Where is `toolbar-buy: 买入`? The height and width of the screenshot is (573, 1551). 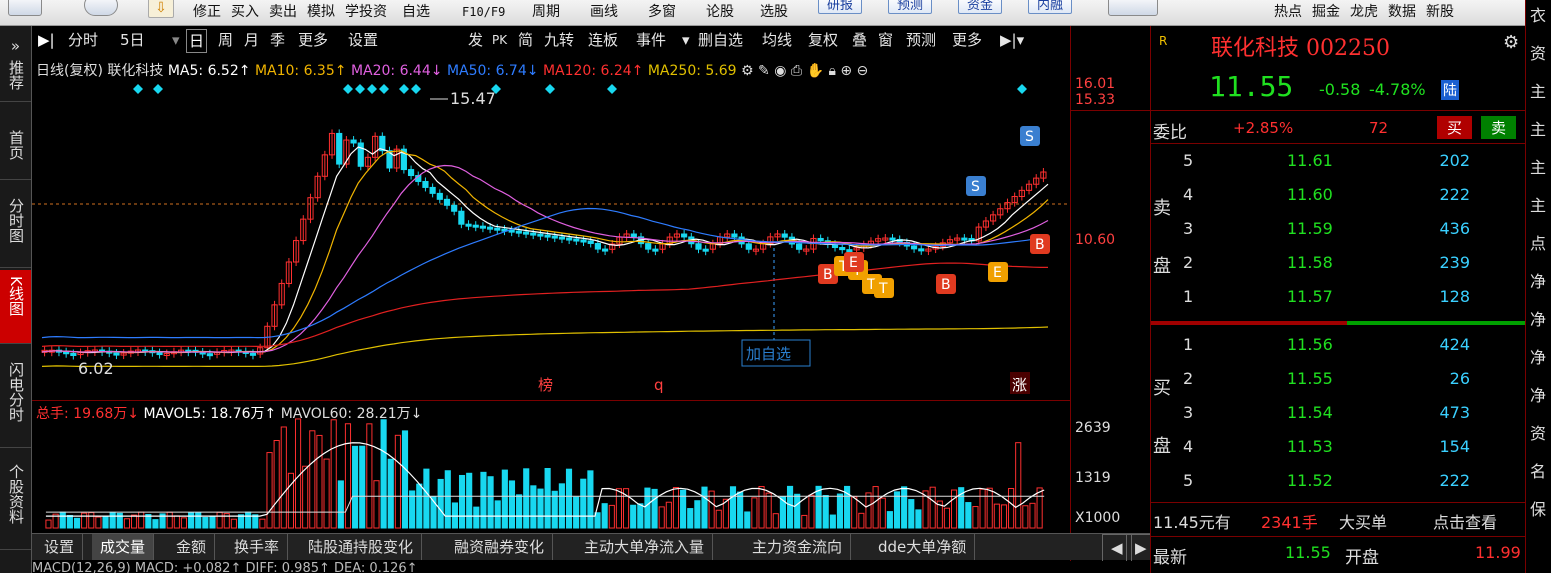
toolbar-buy: 买入 is located at coordinates (245, 12).